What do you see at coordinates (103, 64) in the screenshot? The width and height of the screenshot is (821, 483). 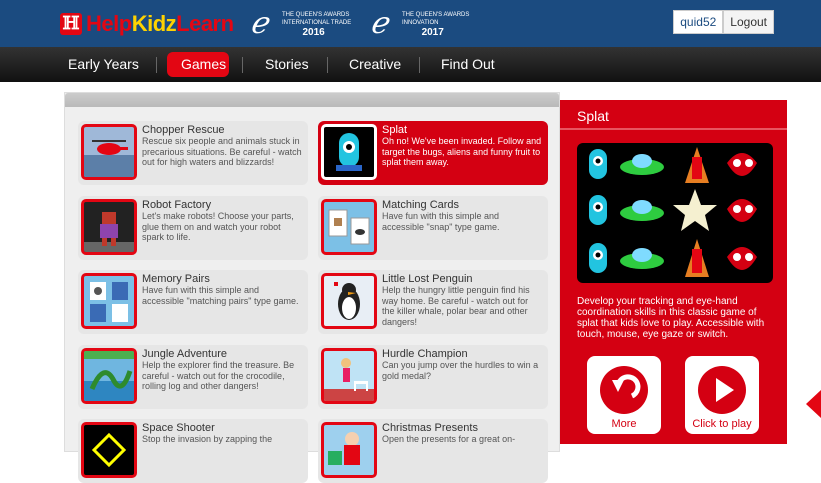 I see `nav-early-years: Early Years` at bounding box center [103, 64].